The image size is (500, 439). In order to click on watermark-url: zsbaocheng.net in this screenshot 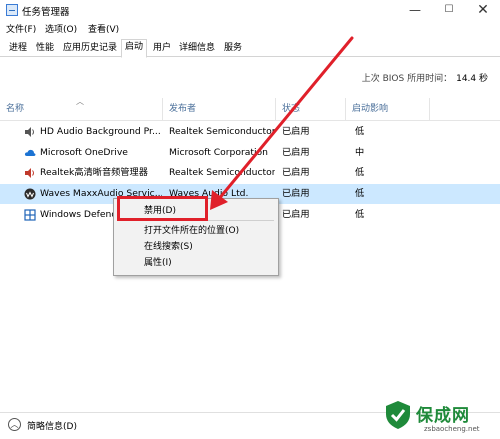, I will do `click(452, 429)`.